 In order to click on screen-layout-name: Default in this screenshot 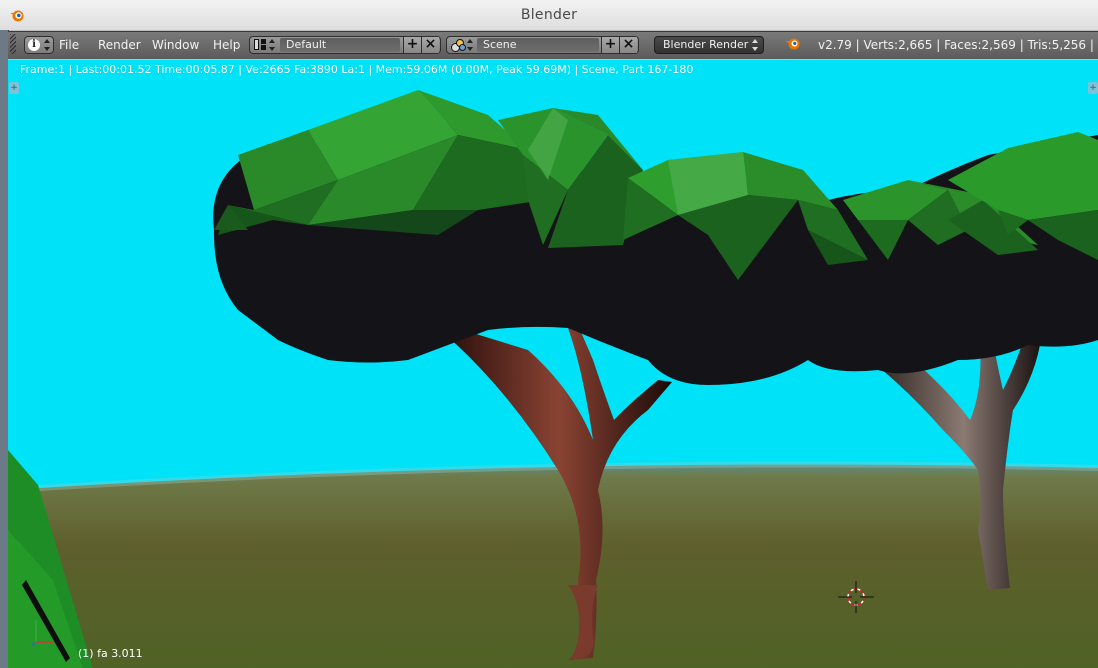, I will do `click(340, 45)`.